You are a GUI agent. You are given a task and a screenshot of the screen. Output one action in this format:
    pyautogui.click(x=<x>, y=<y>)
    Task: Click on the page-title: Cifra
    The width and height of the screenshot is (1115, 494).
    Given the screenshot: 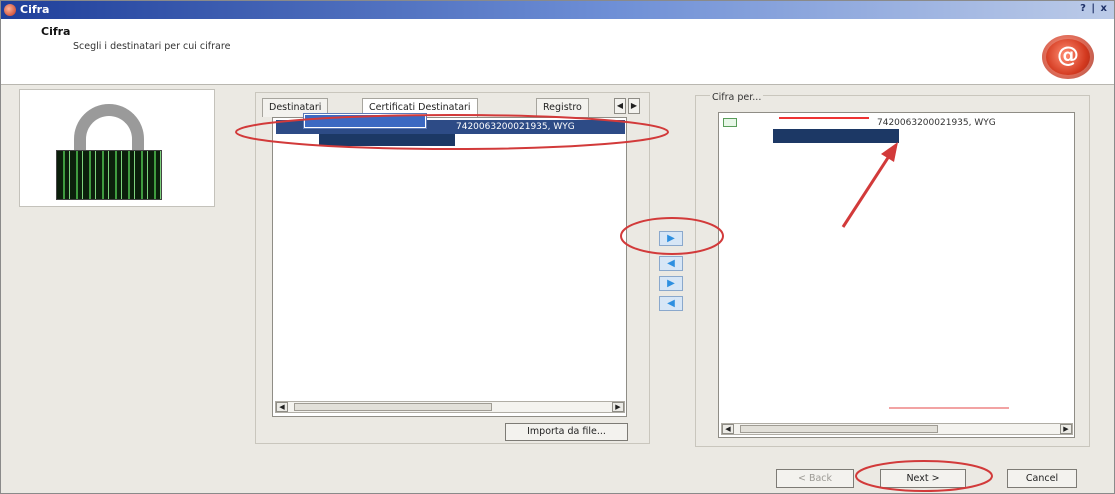 What is the action you would take?
    pyautogui.click(x=56, y=31)
    